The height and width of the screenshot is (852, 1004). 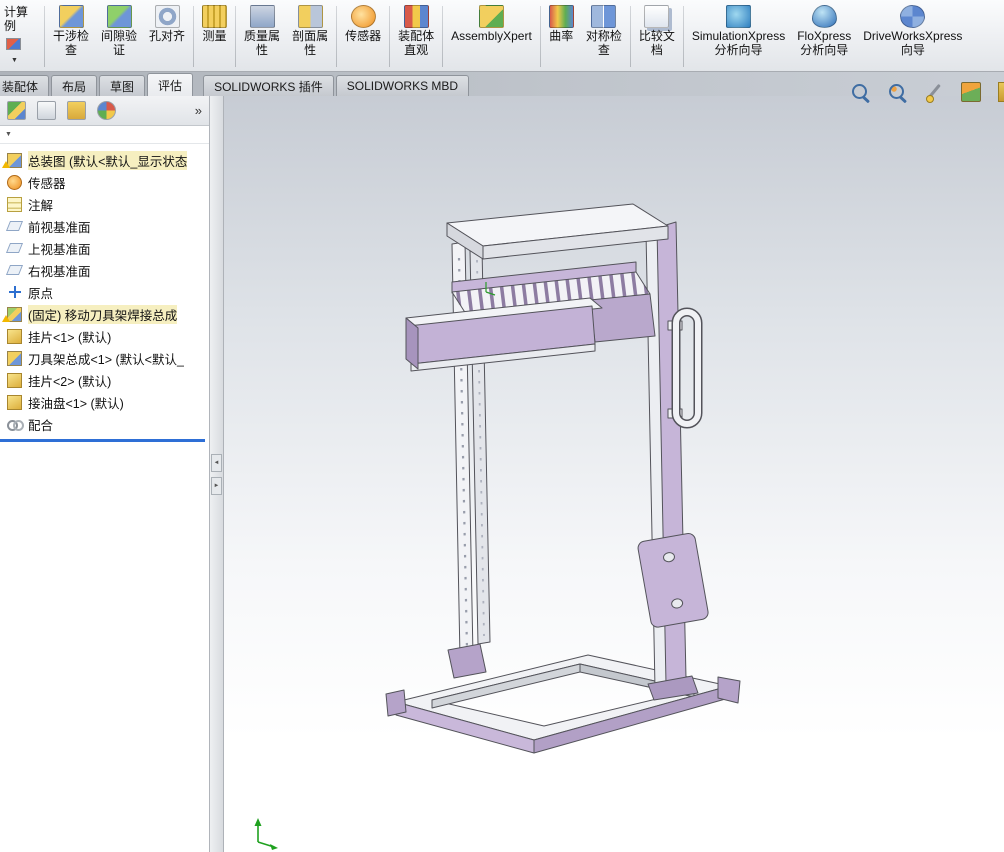 What do you see at coordinates (913, 16) in the screenshot?
I see `driveworksxpress-icon` at bounding box center [913, 16].